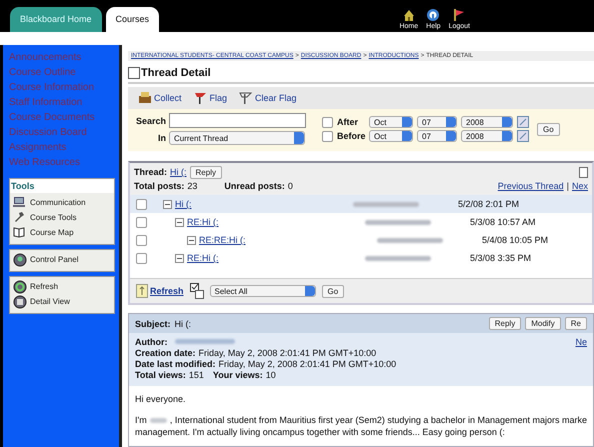 The width and height of the screenshot is (594, 447). I want to click on post-row: RE:Hi (: 5/3/08 10:57 AM, so click(361, 222).